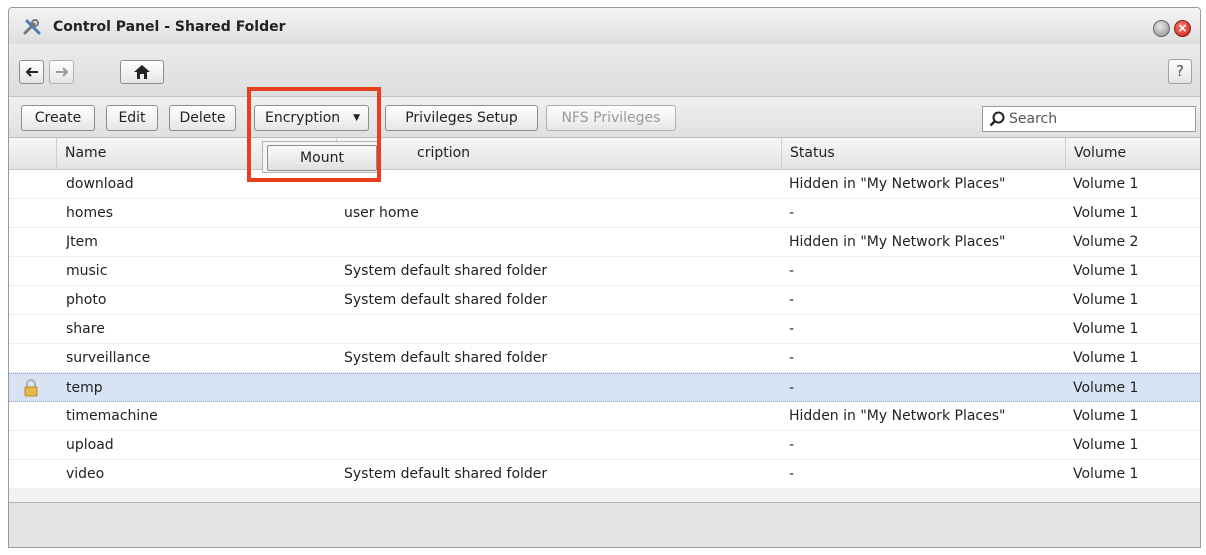  What do you see at coordinates (1182, 28) in the screenshot?
I see `close-button: ×` at bounding box center [1182, 28].